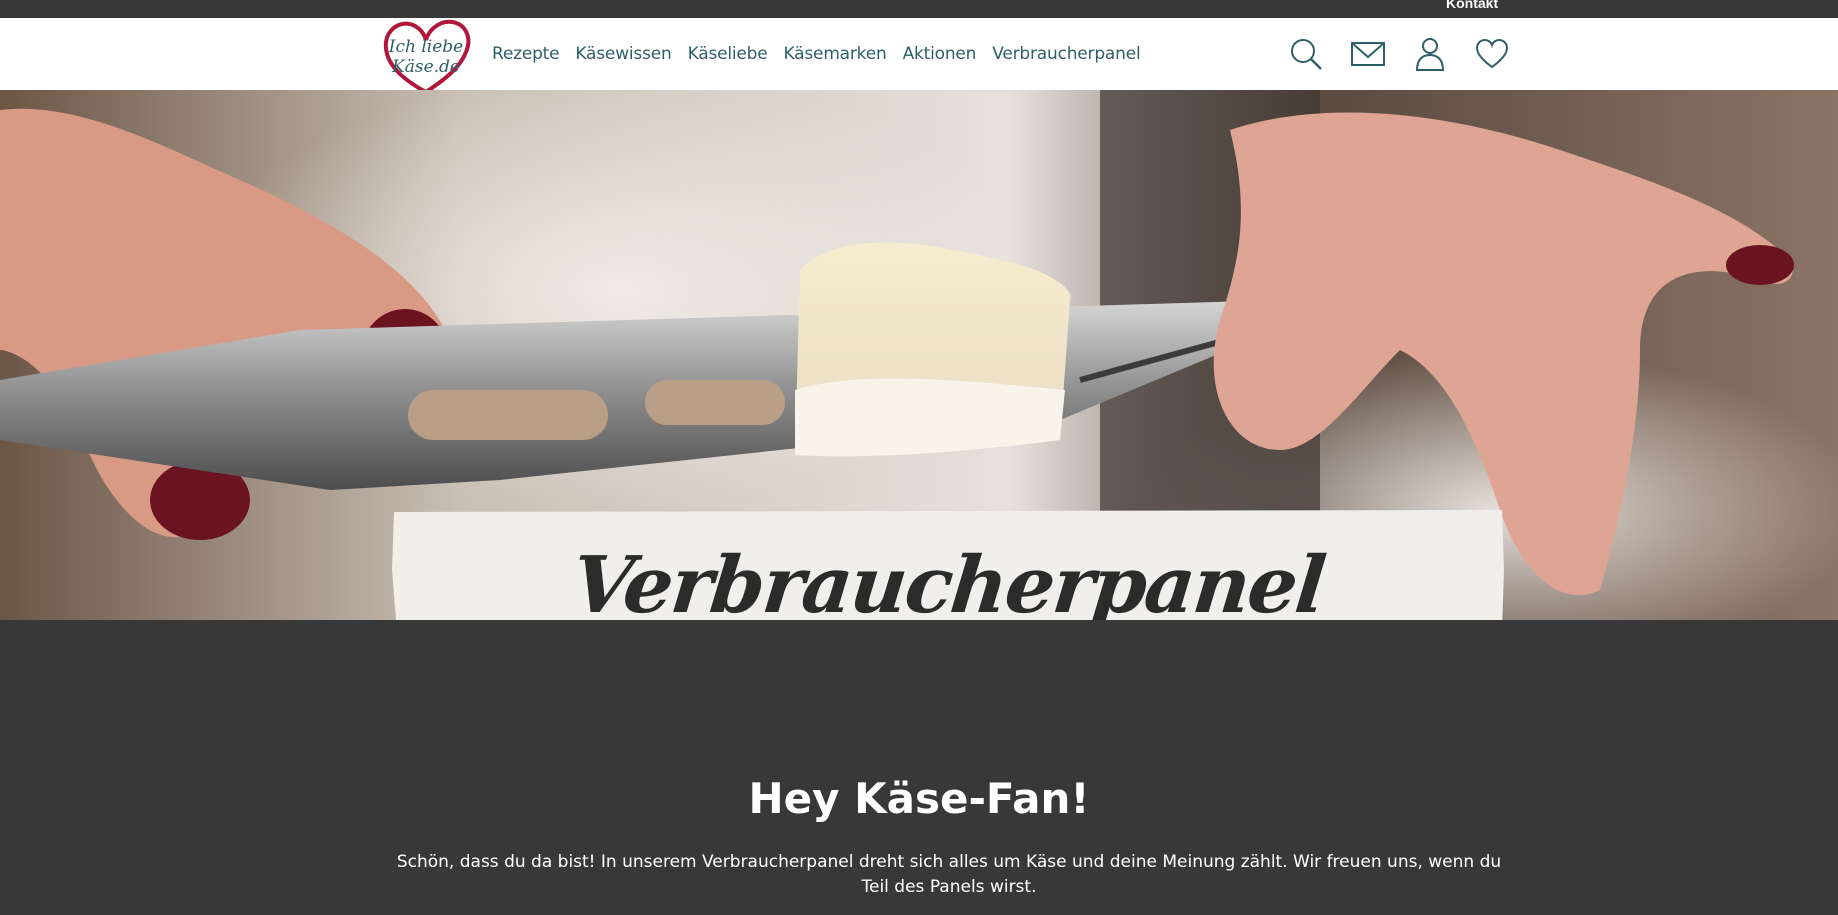 This screenshot has height=915, width=1838. I want to click on logo-text-line2: Käse.de, so click(425, 67).